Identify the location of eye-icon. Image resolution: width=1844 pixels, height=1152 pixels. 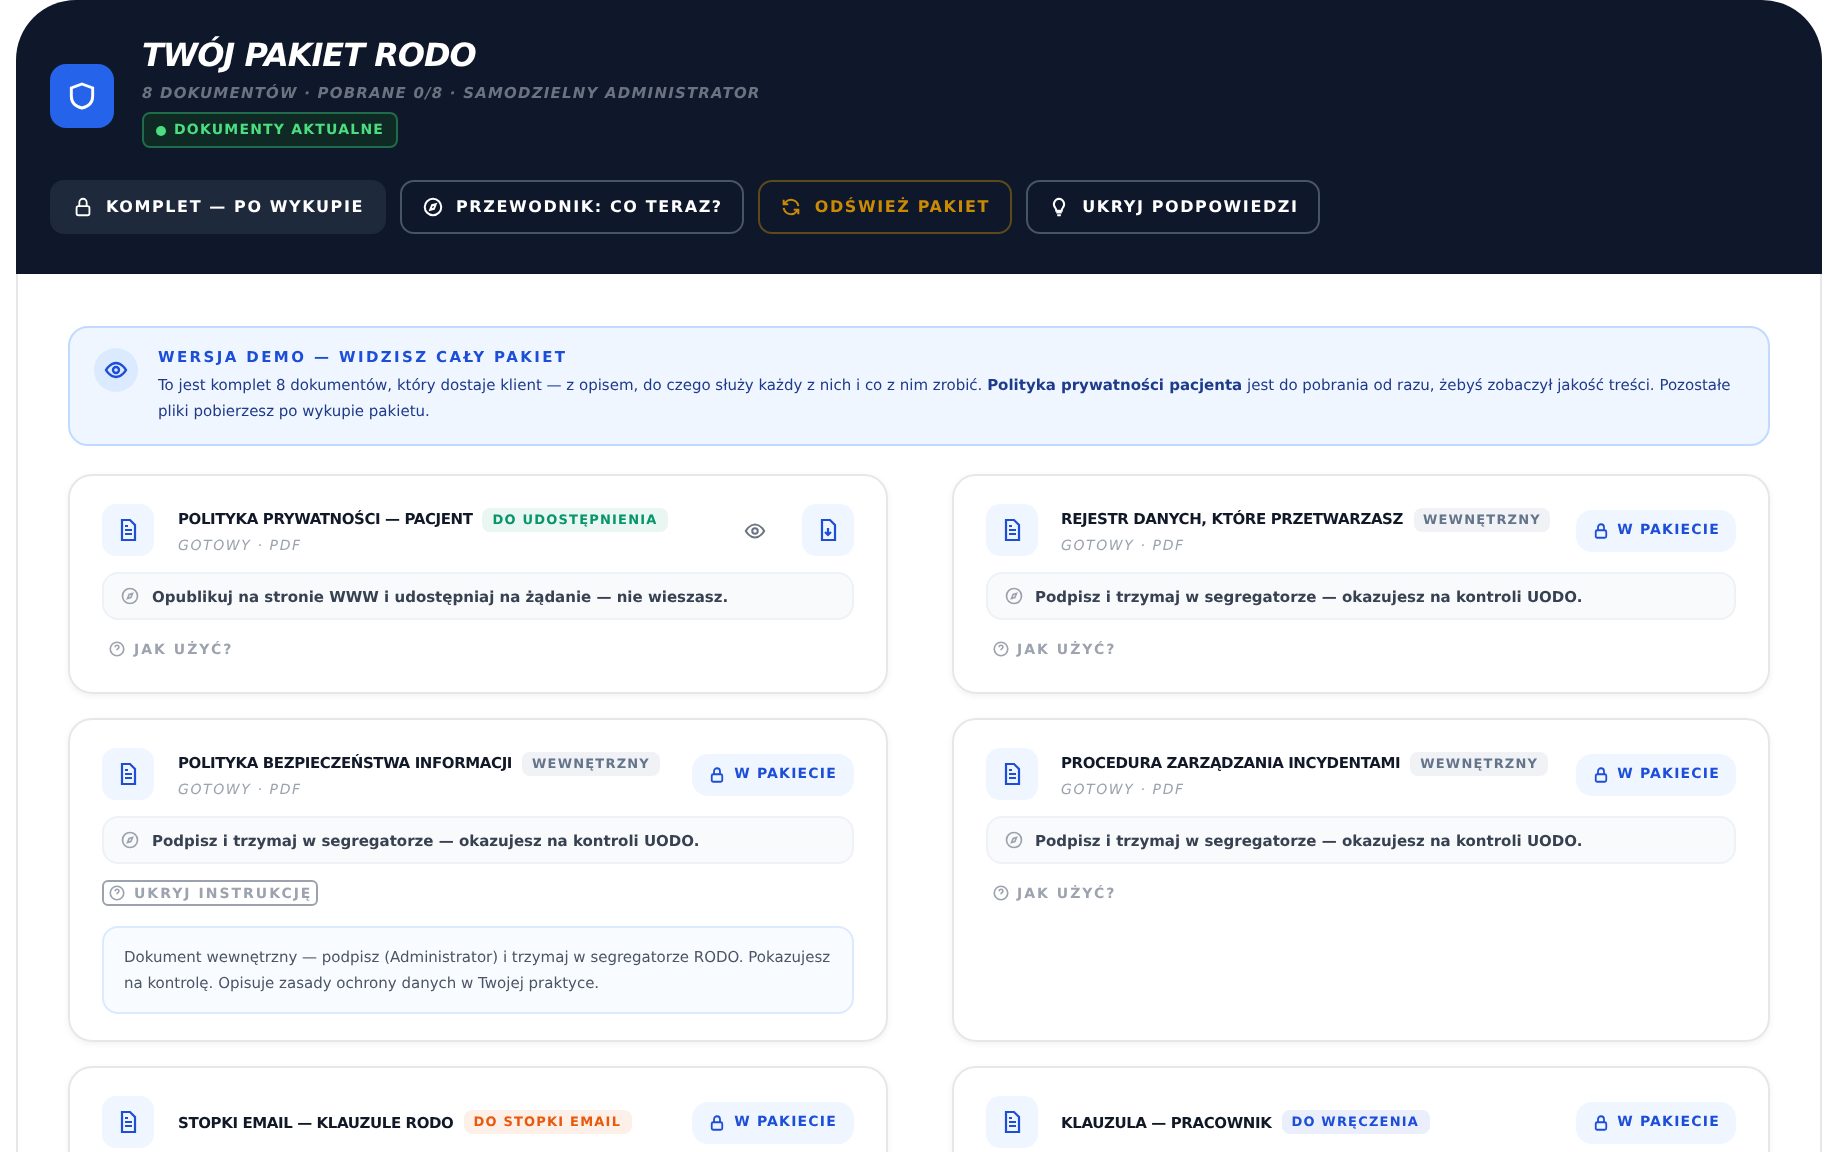
(116, 370).